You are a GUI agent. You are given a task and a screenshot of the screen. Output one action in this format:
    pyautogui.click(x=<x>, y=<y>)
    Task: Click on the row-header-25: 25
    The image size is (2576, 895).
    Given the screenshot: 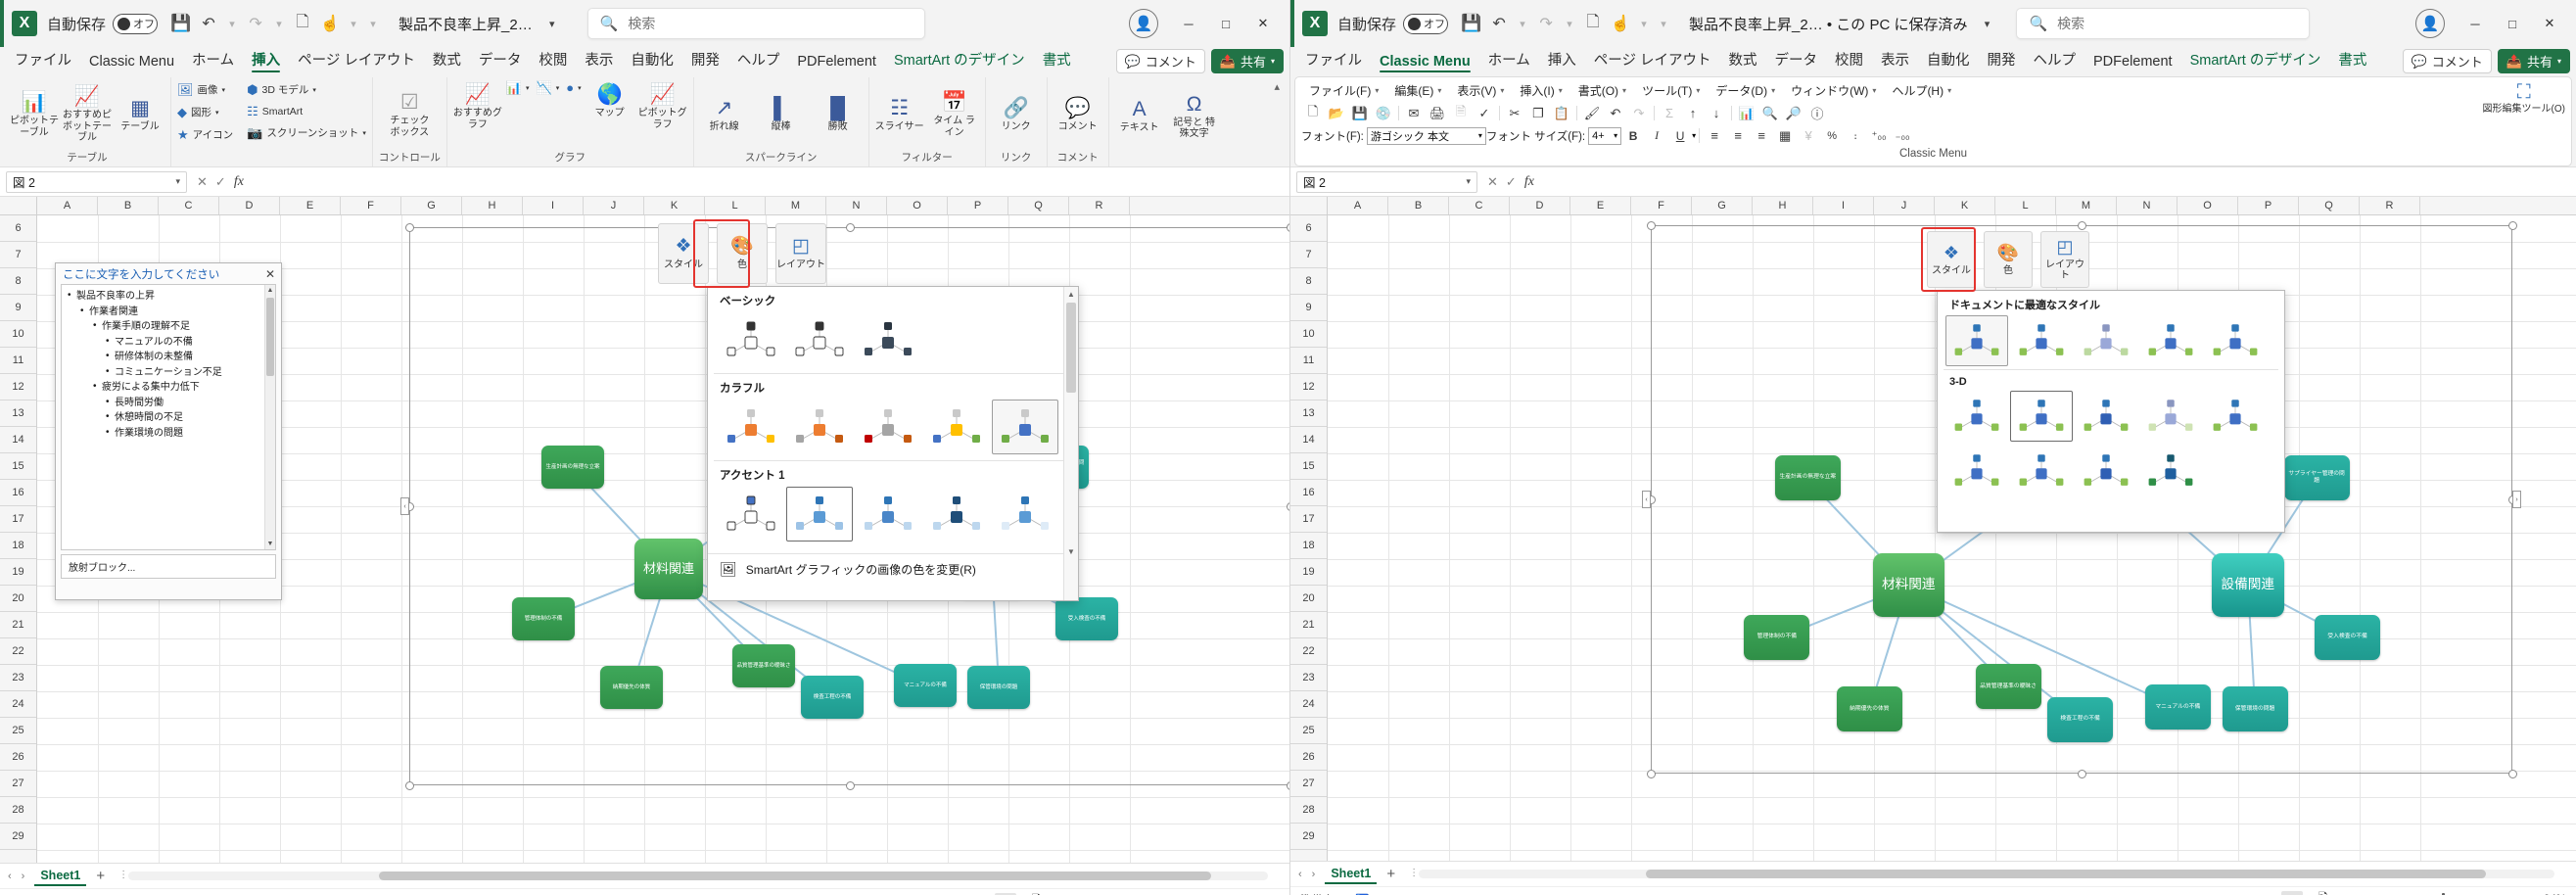 What is the action you would take?
    pyautogui.click(x=18, y=731)
    